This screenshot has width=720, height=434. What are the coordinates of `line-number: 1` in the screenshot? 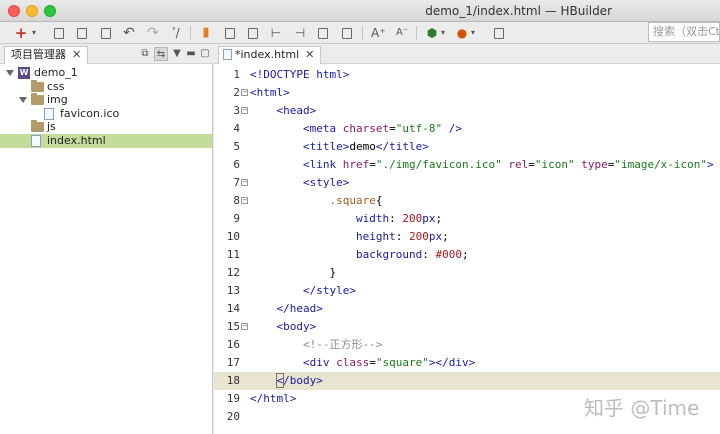 It's located at (236, 74).